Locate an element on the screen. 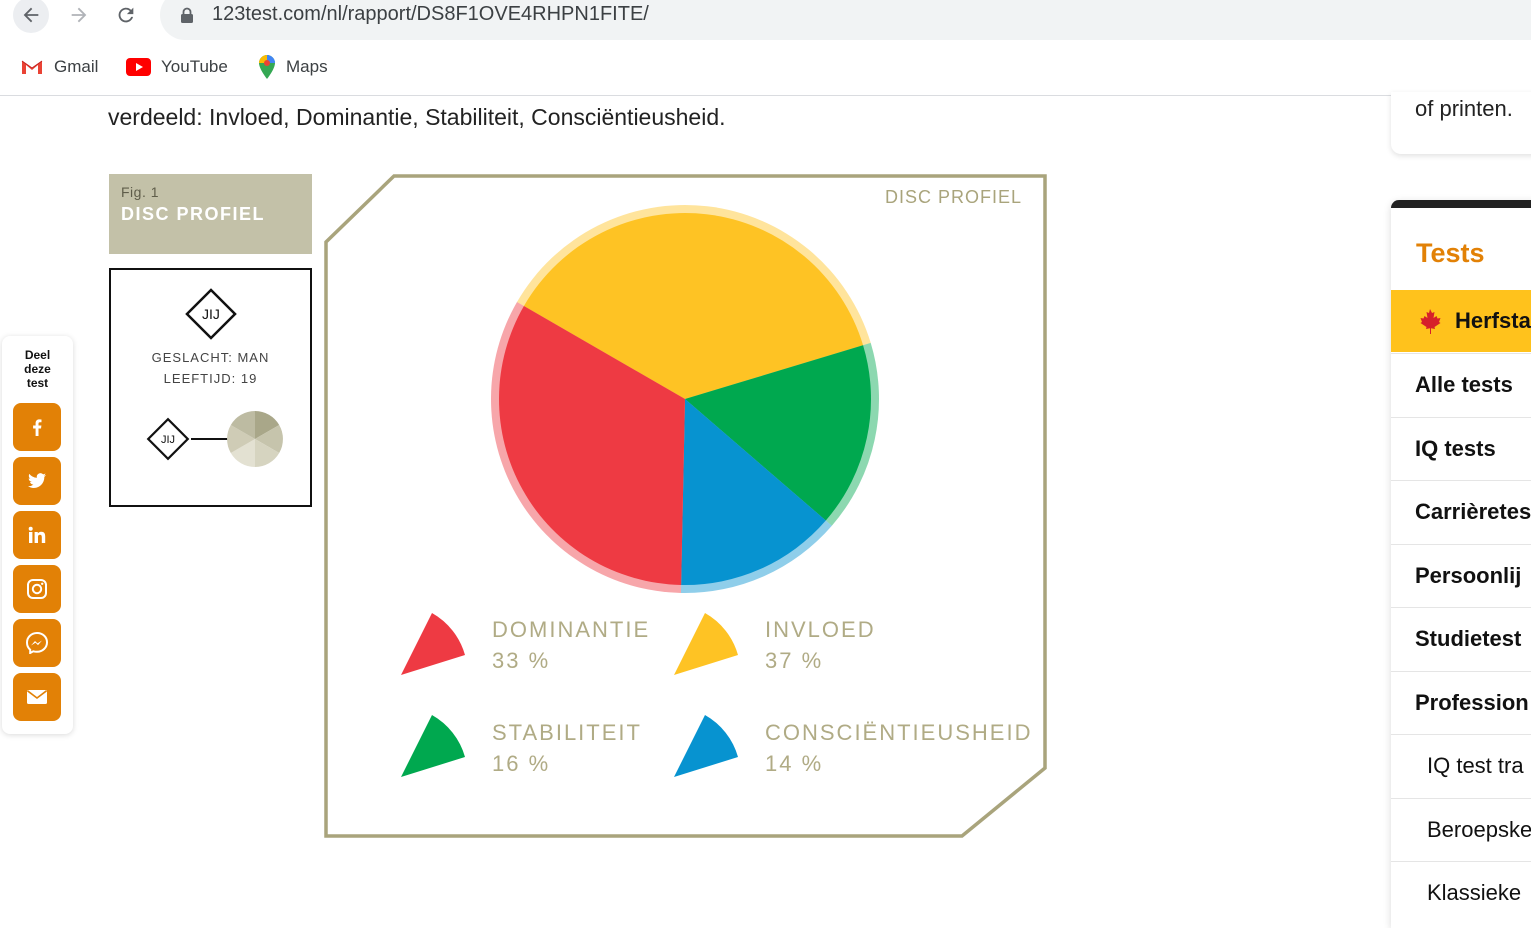  menu-item: IQ test tra is located at coordinates (1461, 765).